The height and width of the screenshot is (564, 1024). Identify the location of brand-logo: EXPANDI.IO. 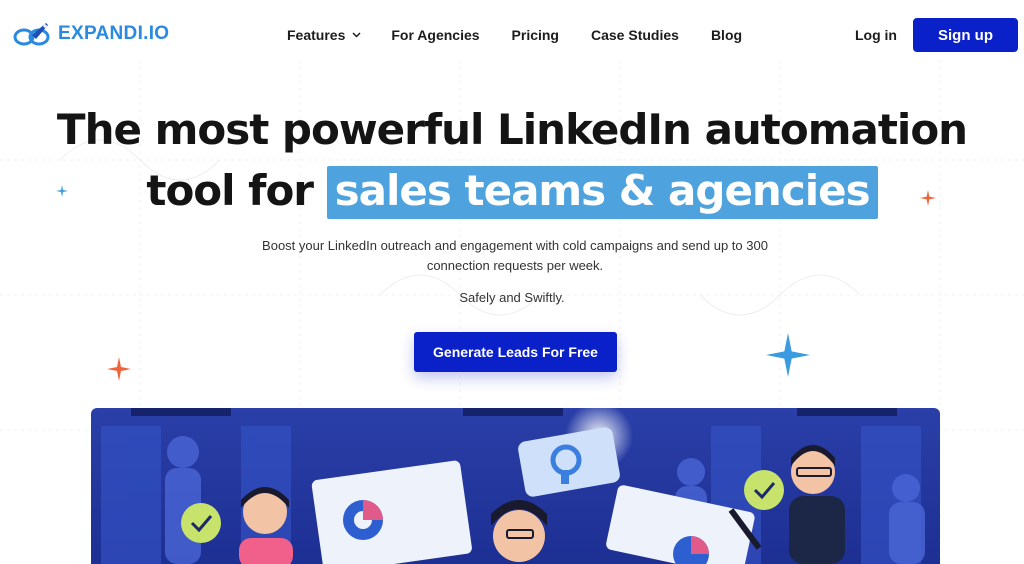
(90, 34).